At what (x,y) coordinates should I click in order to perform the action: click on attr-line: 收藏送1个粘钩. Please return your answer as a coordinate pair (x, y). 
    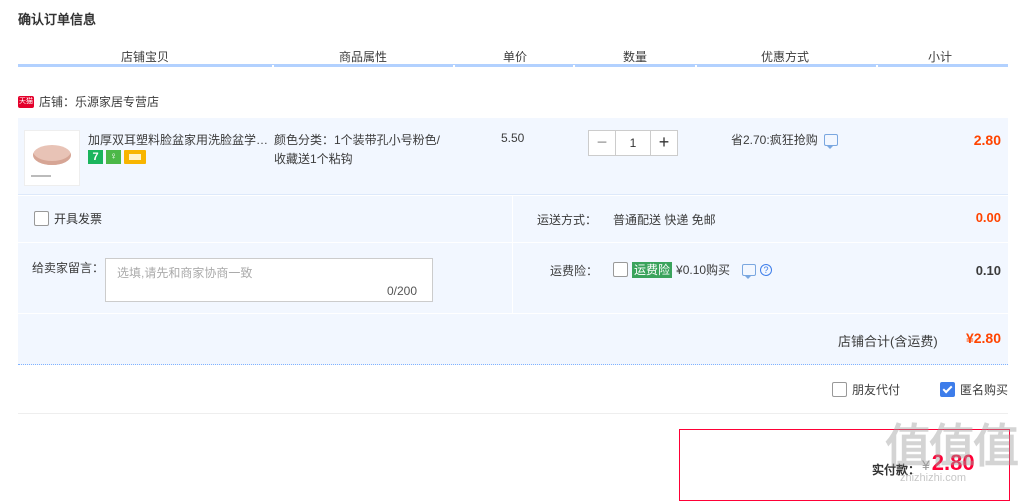
    Looking at the image, I should click on (313, 159).